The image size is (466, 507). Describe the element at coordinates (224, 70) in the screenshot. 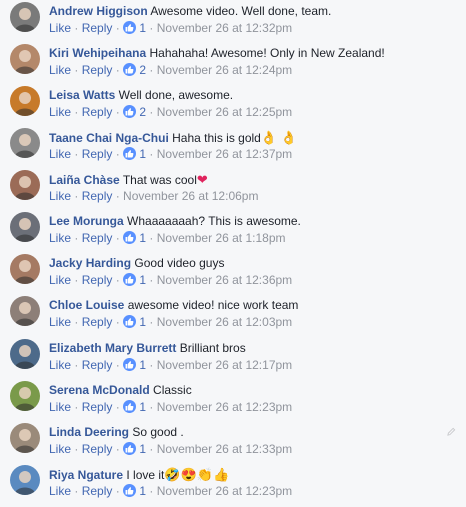

I see `timestamp: November 26 at 12:24pm` at that location.